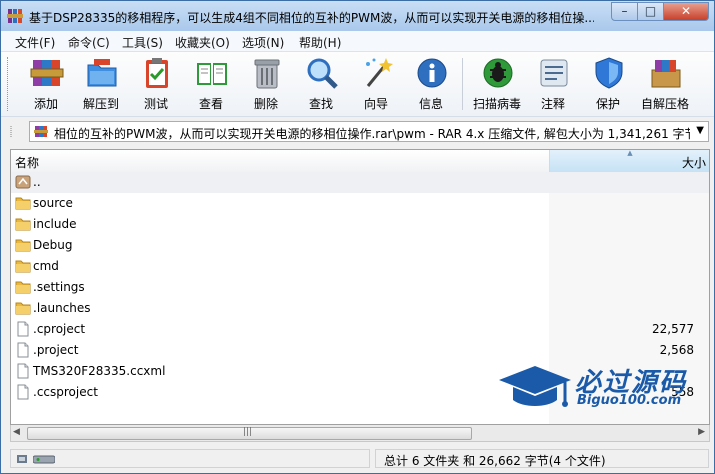  Describe the element at coordinates (682, 392) in the screenshot. I see `file-size: 558` at that location.